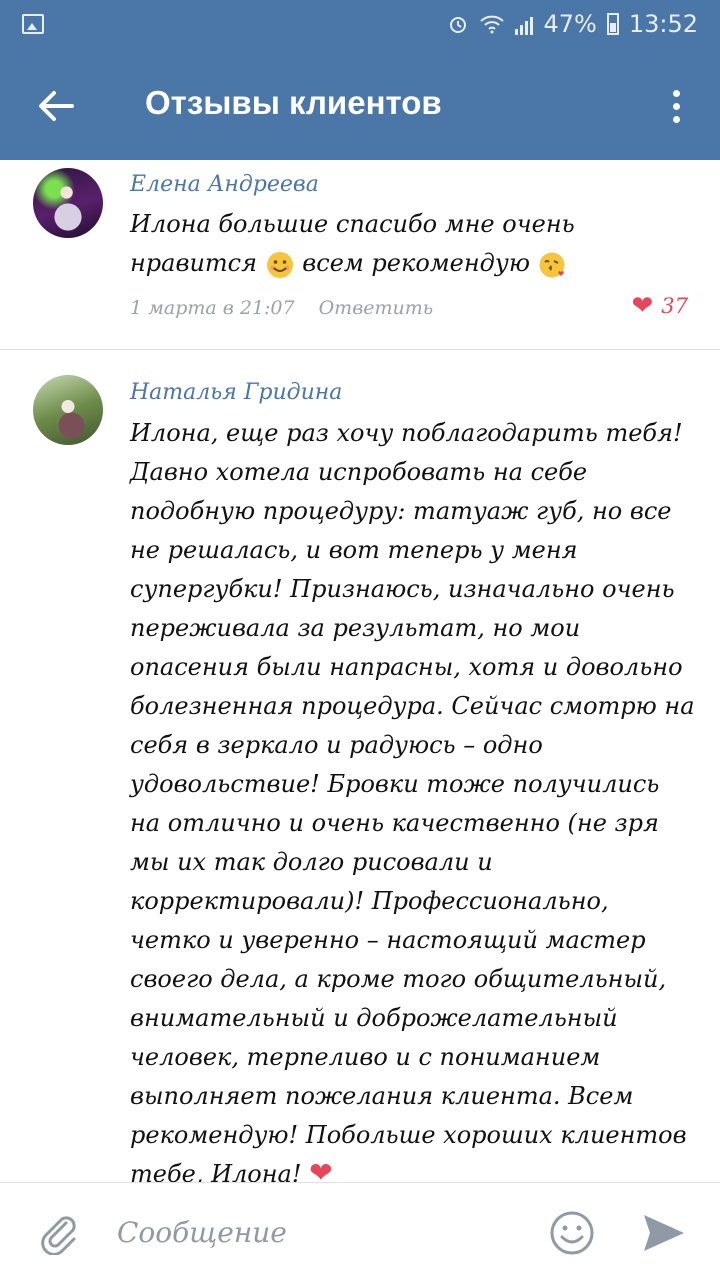 This screenshot has height=1281, width=720. I want to click on reply-button: Ответить, so click(376, 308).